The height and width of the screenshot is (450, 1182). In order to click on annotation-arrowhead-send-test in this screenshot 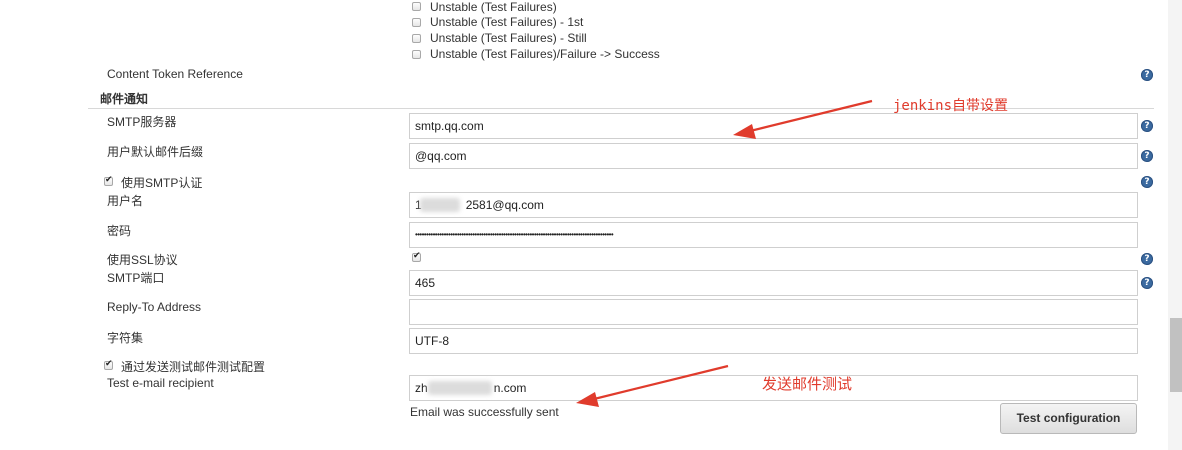, I will do `click(587, 399)`.